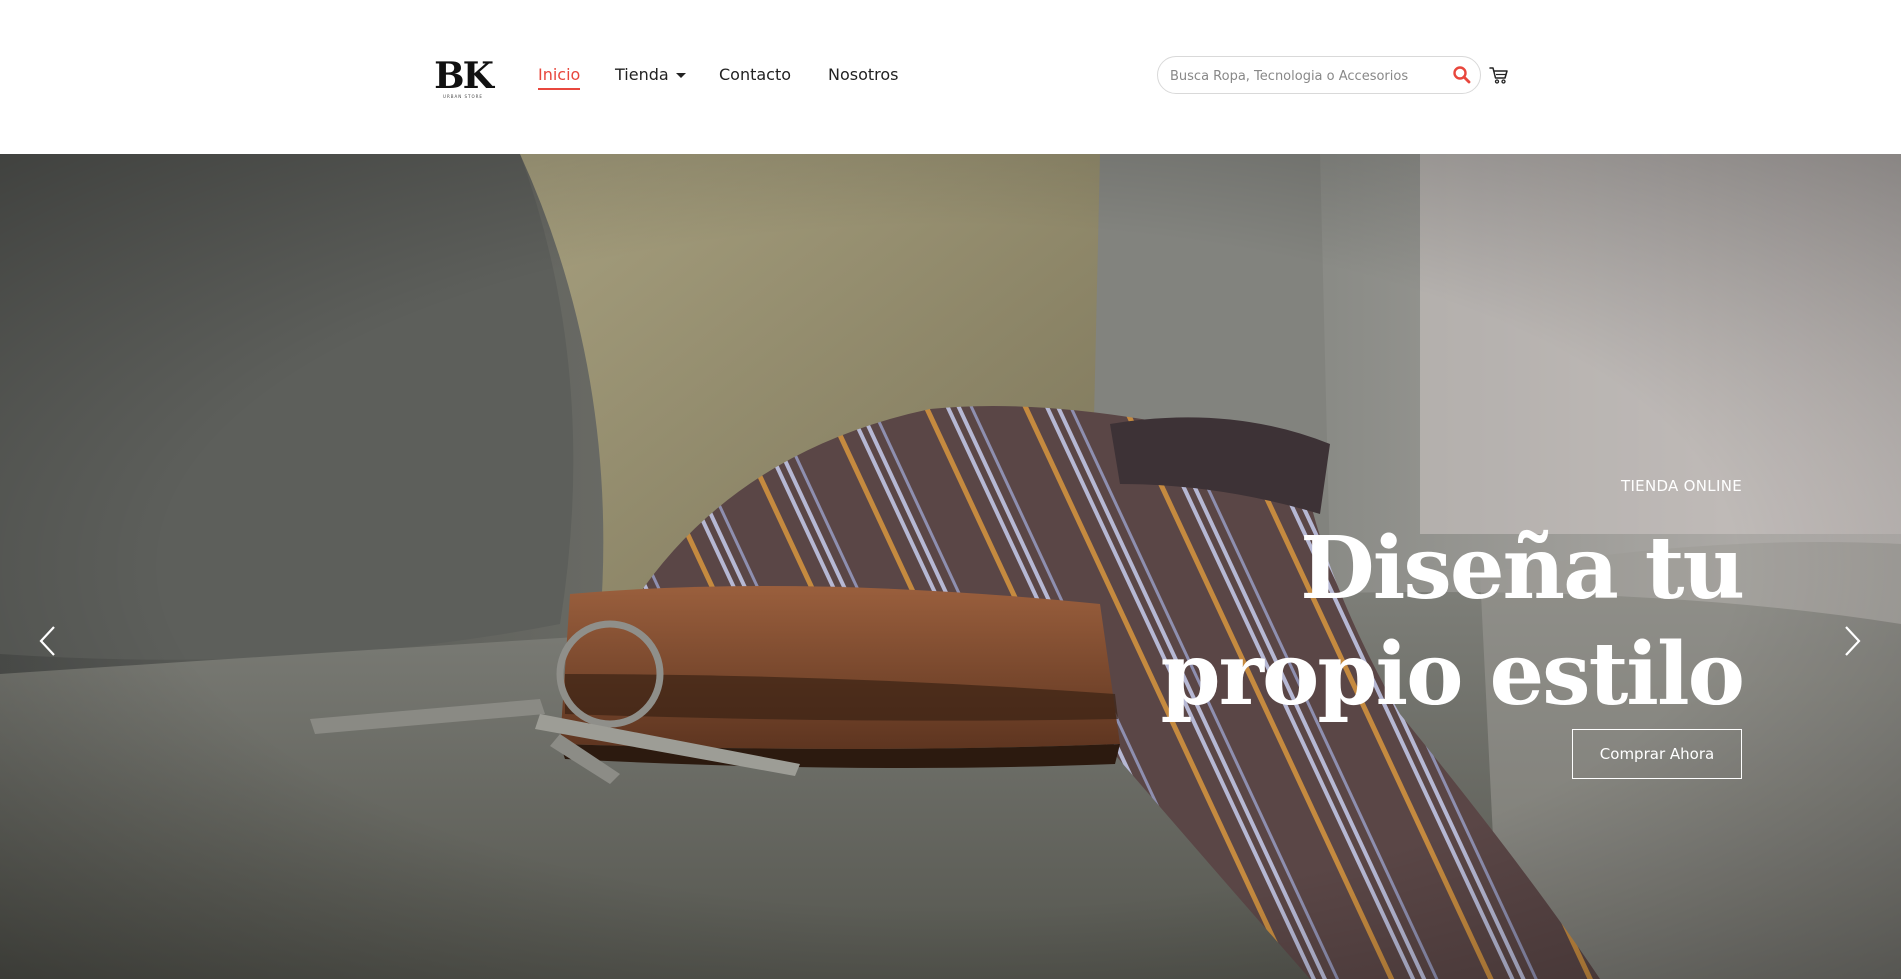  What do you see at coordinates (1452, 674) in the screenshot?
I see `hero-title-line2: propio estilo` at bounding box center [1452, 674].